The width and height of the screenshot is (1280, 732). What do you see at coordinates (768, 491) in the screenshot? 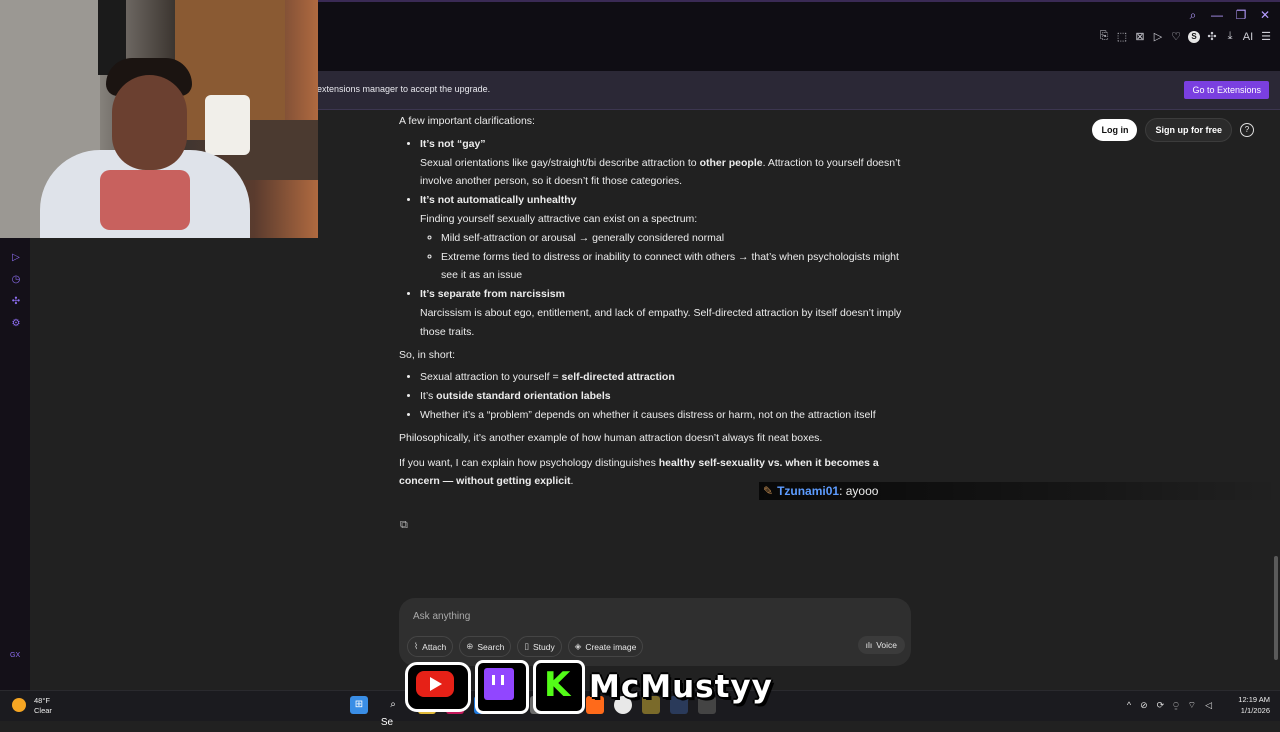
I see `pencil-icon: ✎` at bounding box center [768, 491].